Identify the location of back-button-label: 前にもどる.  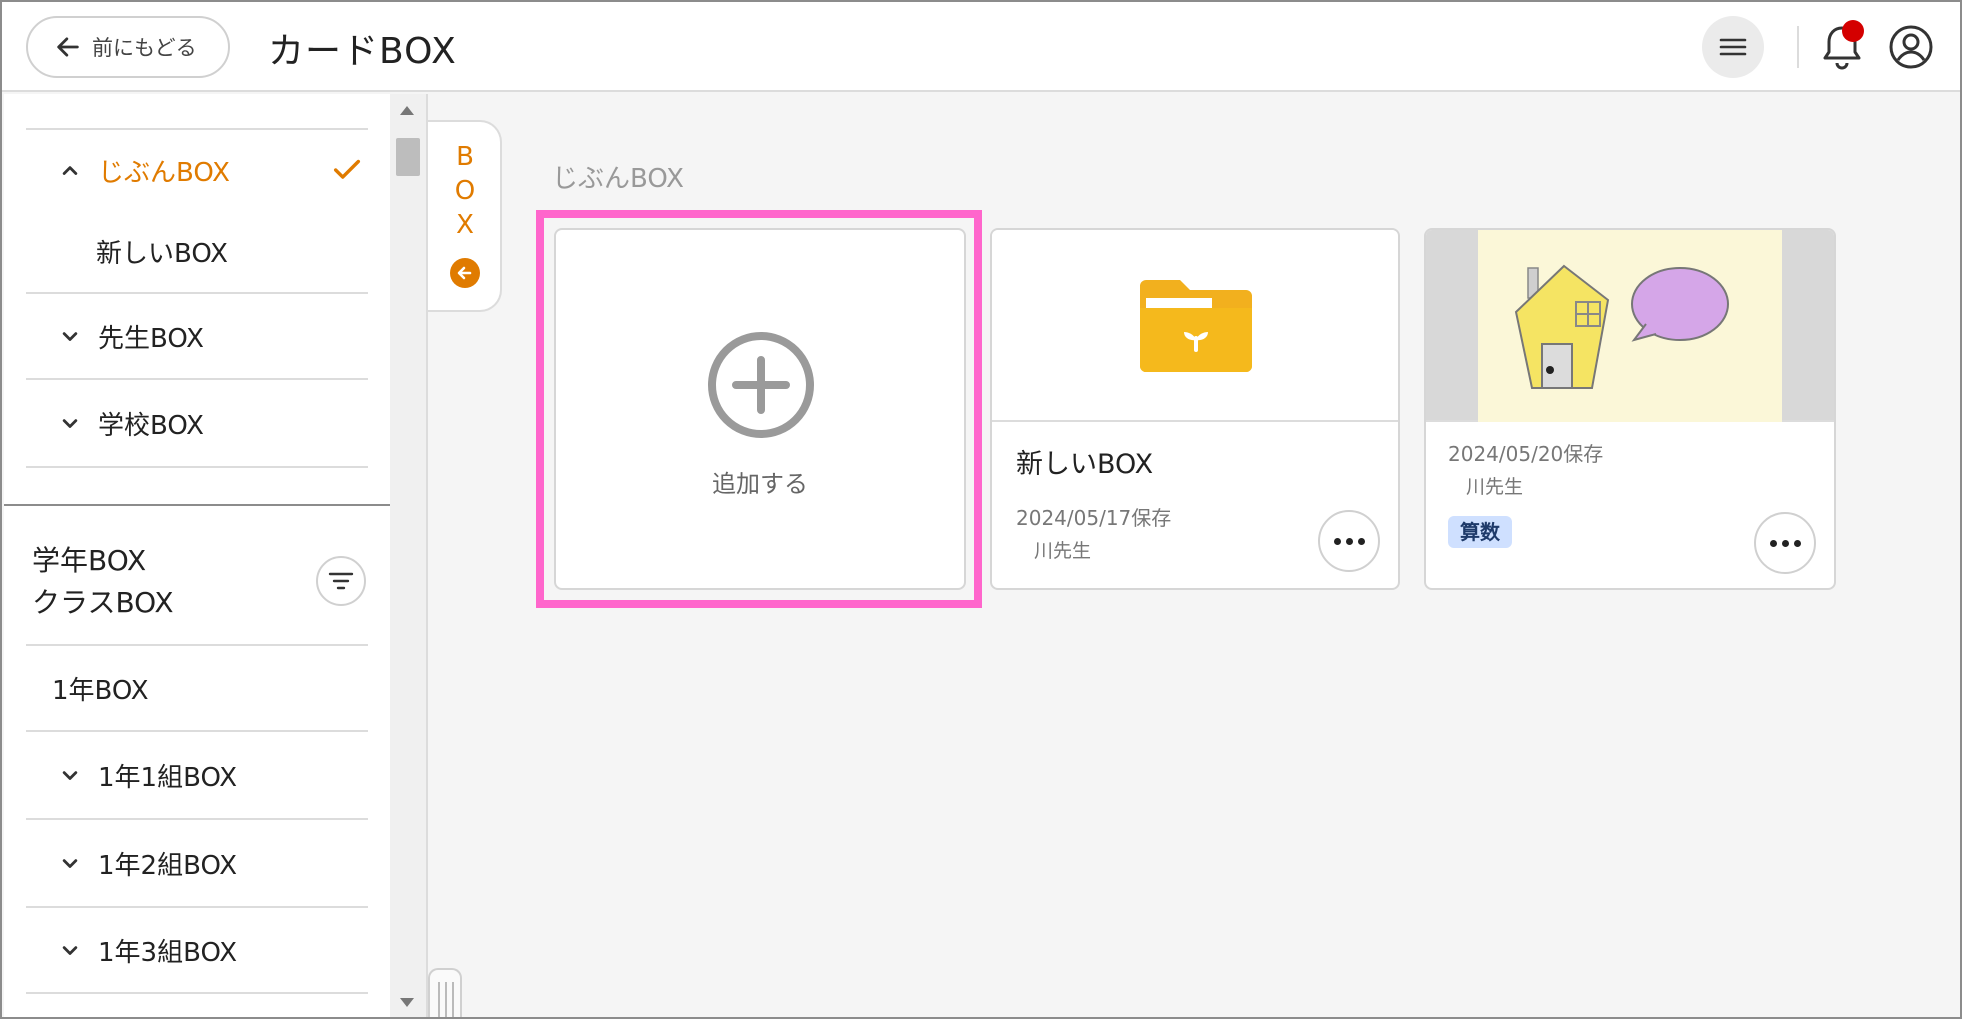
(144, 48).